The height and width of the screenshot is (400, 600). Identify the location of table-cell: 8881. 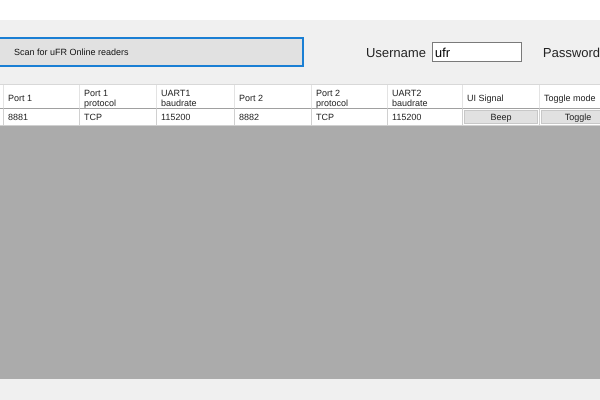
(42, 117).